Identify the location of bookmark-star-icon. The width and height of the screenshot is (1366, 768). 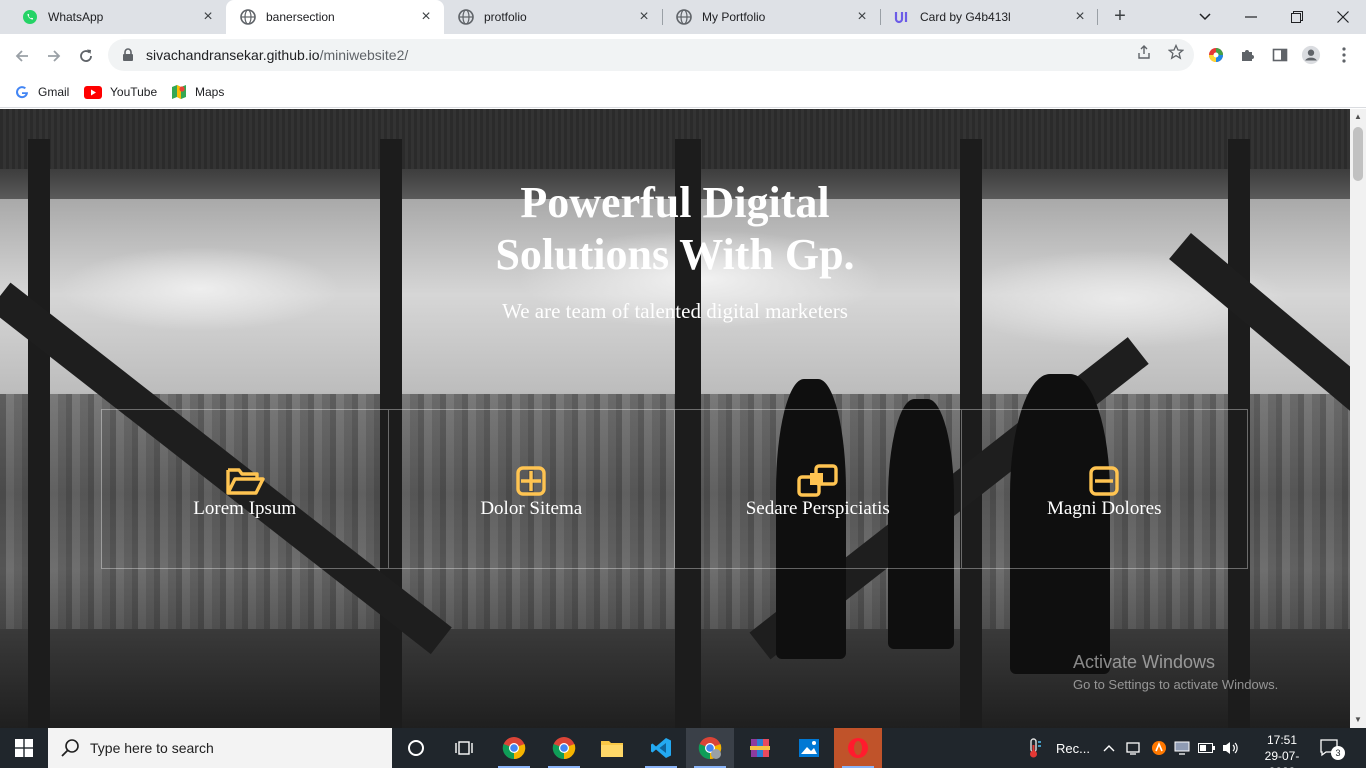
(1176, 52).